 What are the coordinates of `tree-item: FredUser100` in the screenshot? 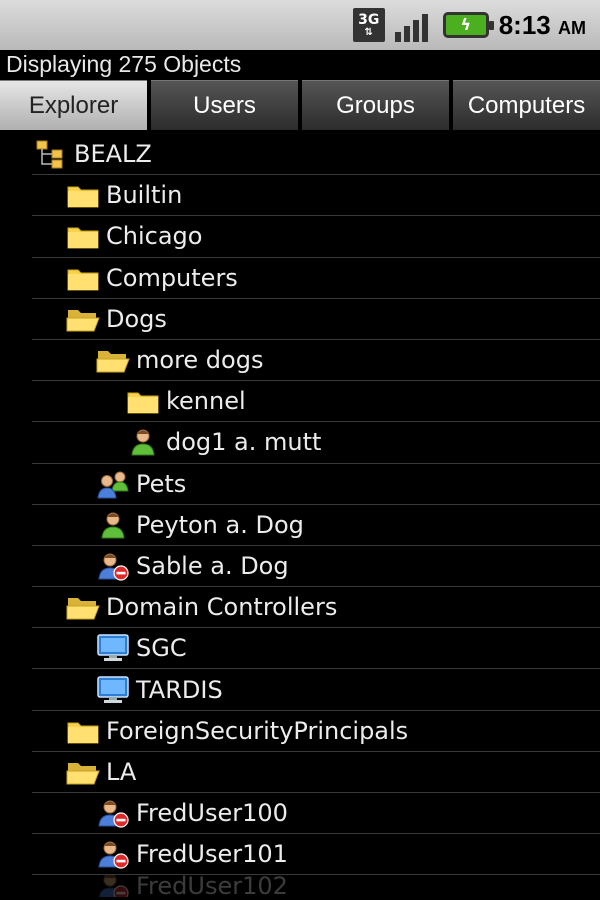 It's located at (316, 814).